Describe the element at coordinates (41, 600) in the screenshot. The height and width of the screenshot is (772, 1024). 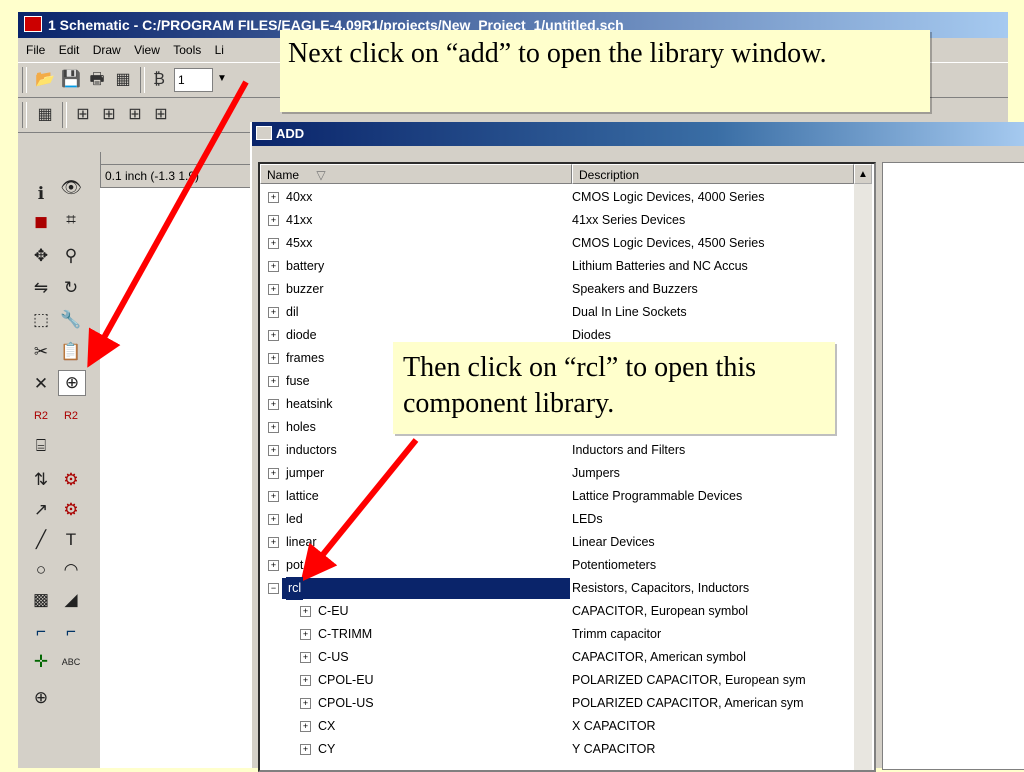
I see `rect-icon: ▩` at that location.